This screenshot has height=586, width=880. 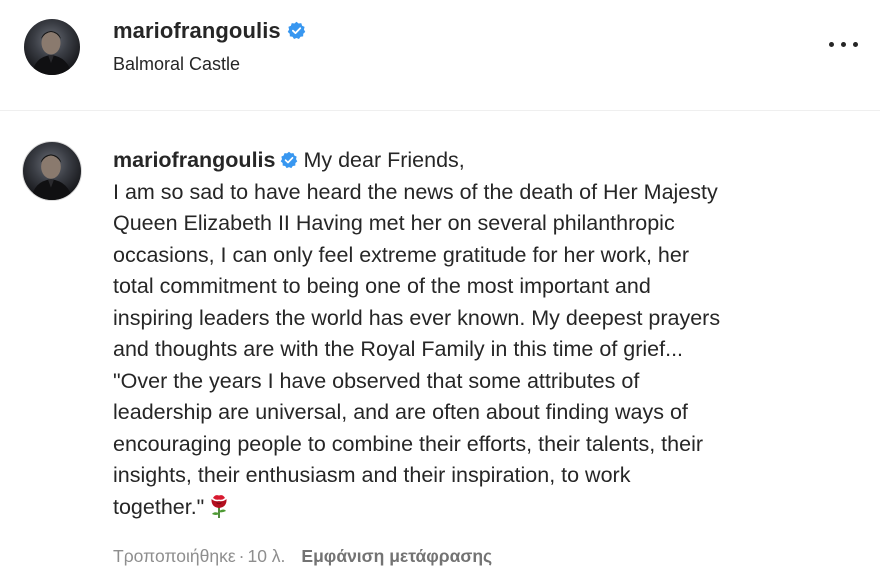 What do you see at coordinates (159, 506) in the screenshot?
I see `caption-line-text: together."` at bounding box center [159, 506].